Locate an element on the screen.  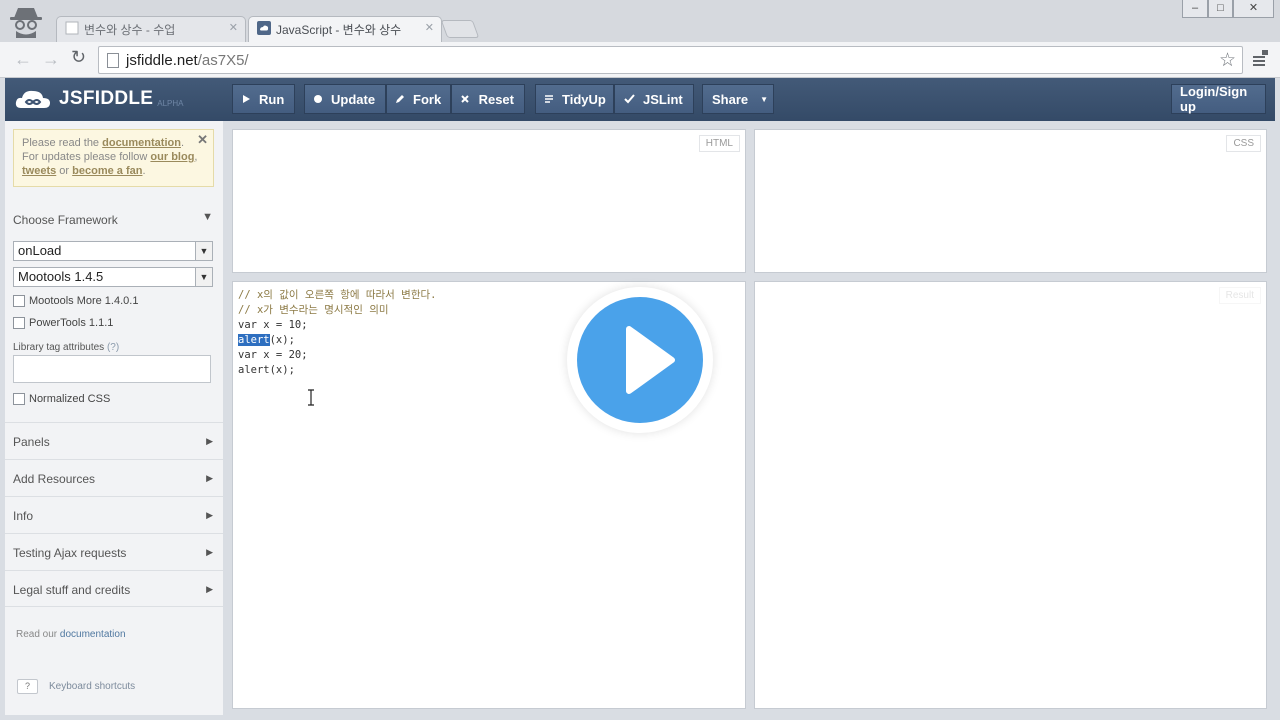
documentation-link: documentation is located at coordinates (141, 143).